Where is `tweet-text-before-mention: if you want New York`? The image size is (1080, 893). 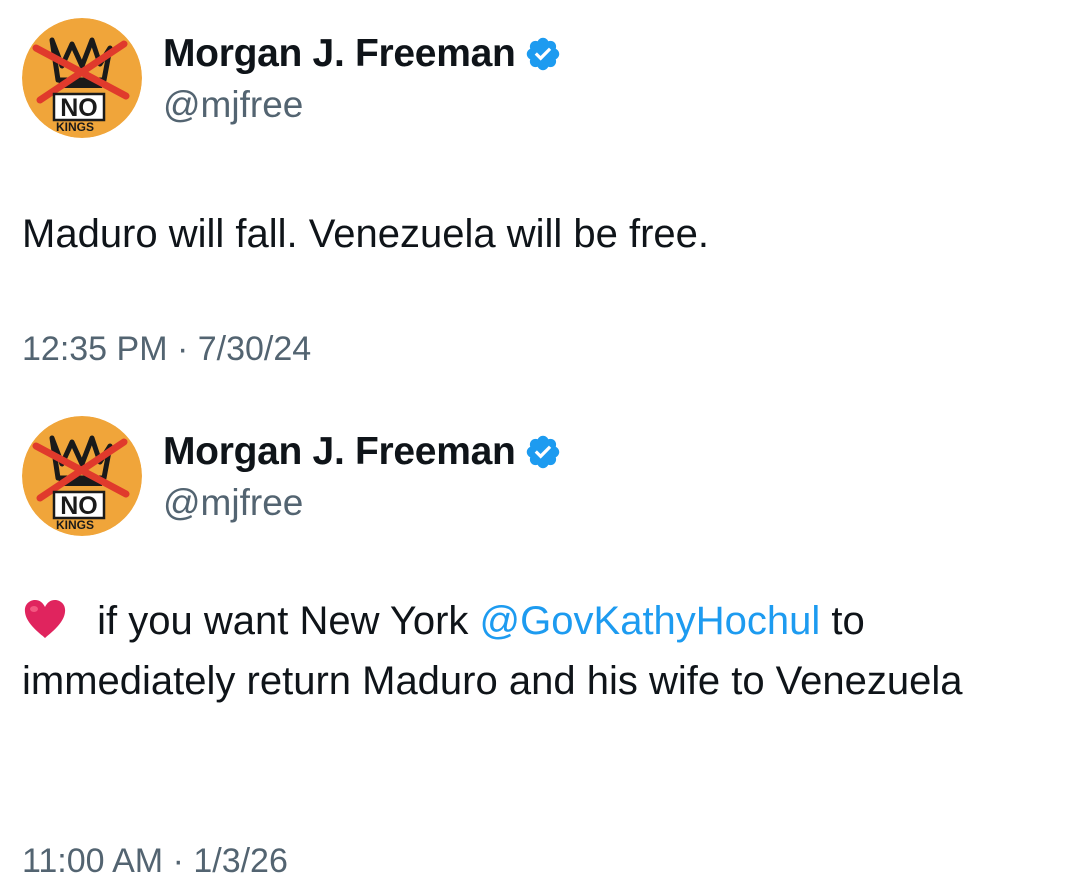 tweet-text-before-mention: if you want New York is located at coordinates (283, 621).